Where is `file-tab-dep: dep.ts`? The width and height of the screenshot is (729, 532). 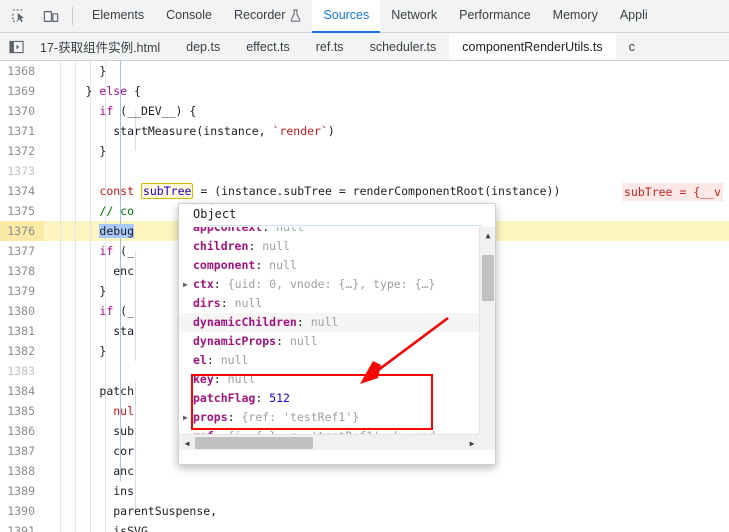 file-tab-dep: dep.ts is located at coordinates (203, 46).